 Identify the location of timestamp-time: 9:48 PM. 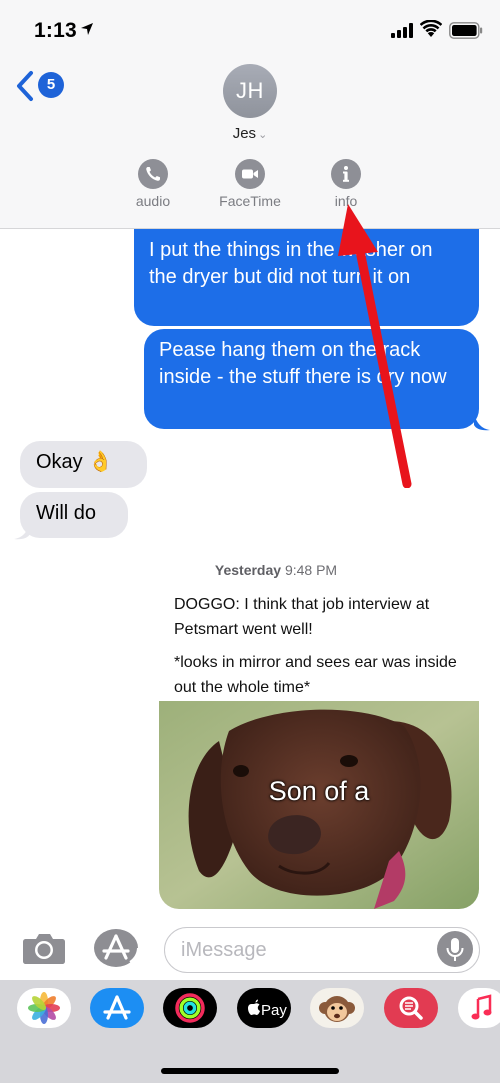
(311, 570).